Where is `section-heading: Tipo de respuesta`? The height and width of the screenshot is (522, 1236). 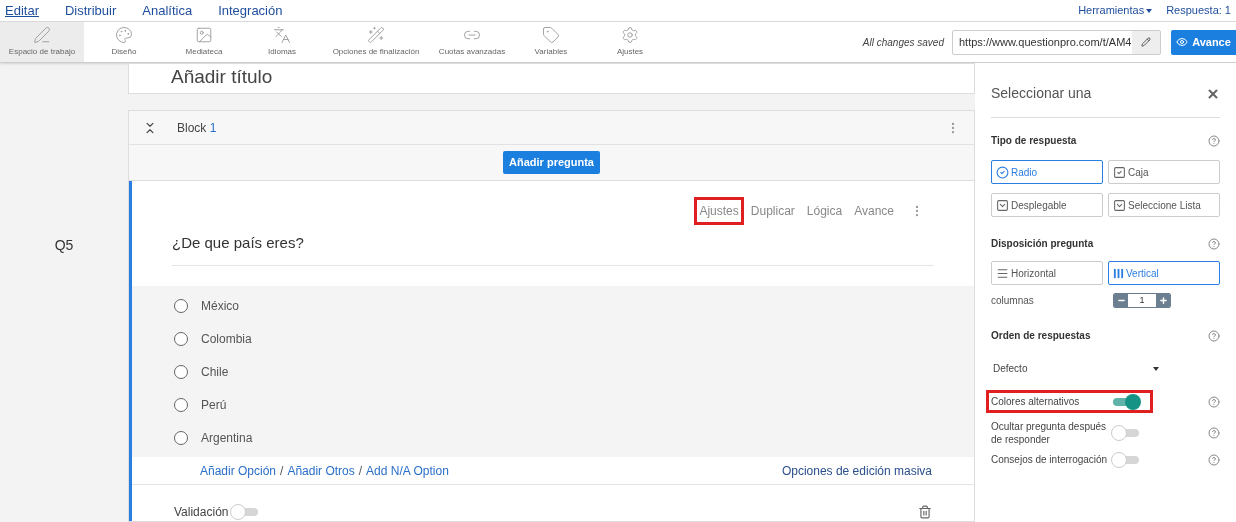
section-heading: Tipo de respuesta is located at coordinates (1034, 141).